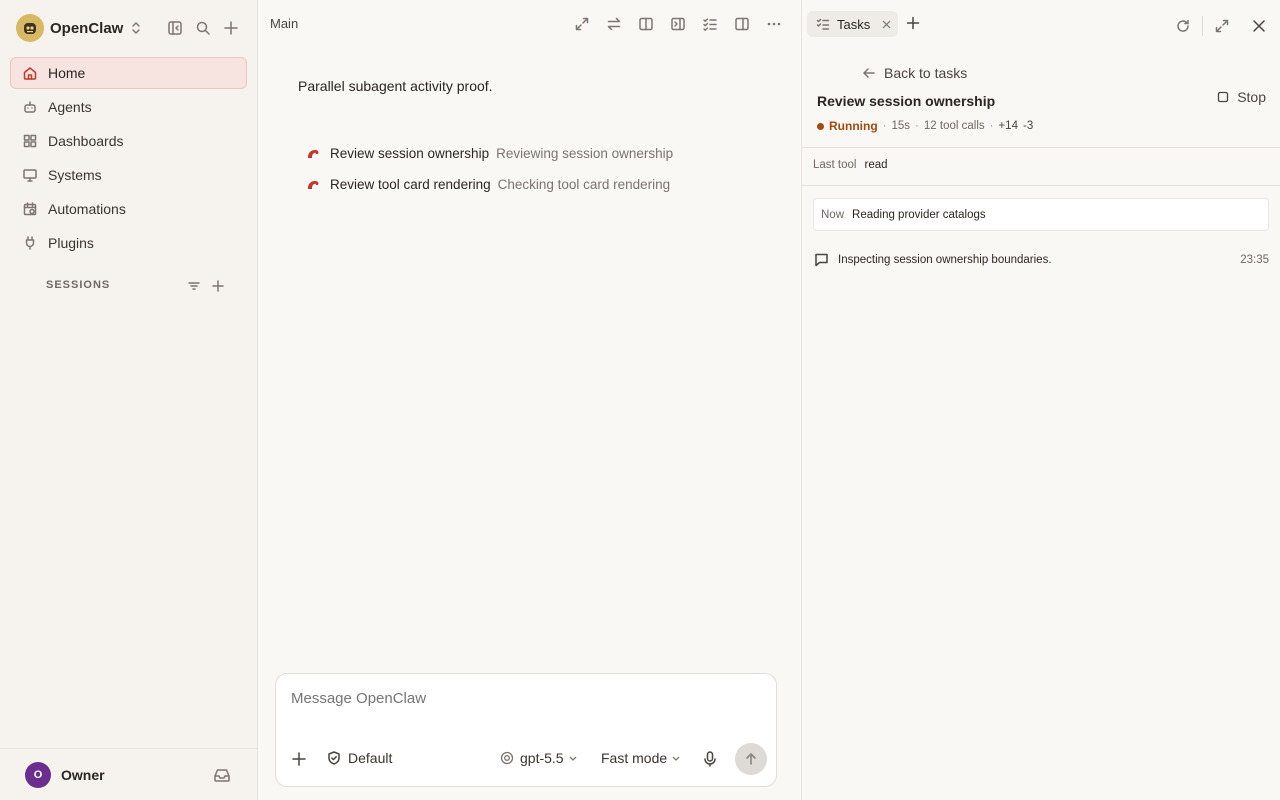  I want to click on task-title: Review session ownership, so click(906, 101).